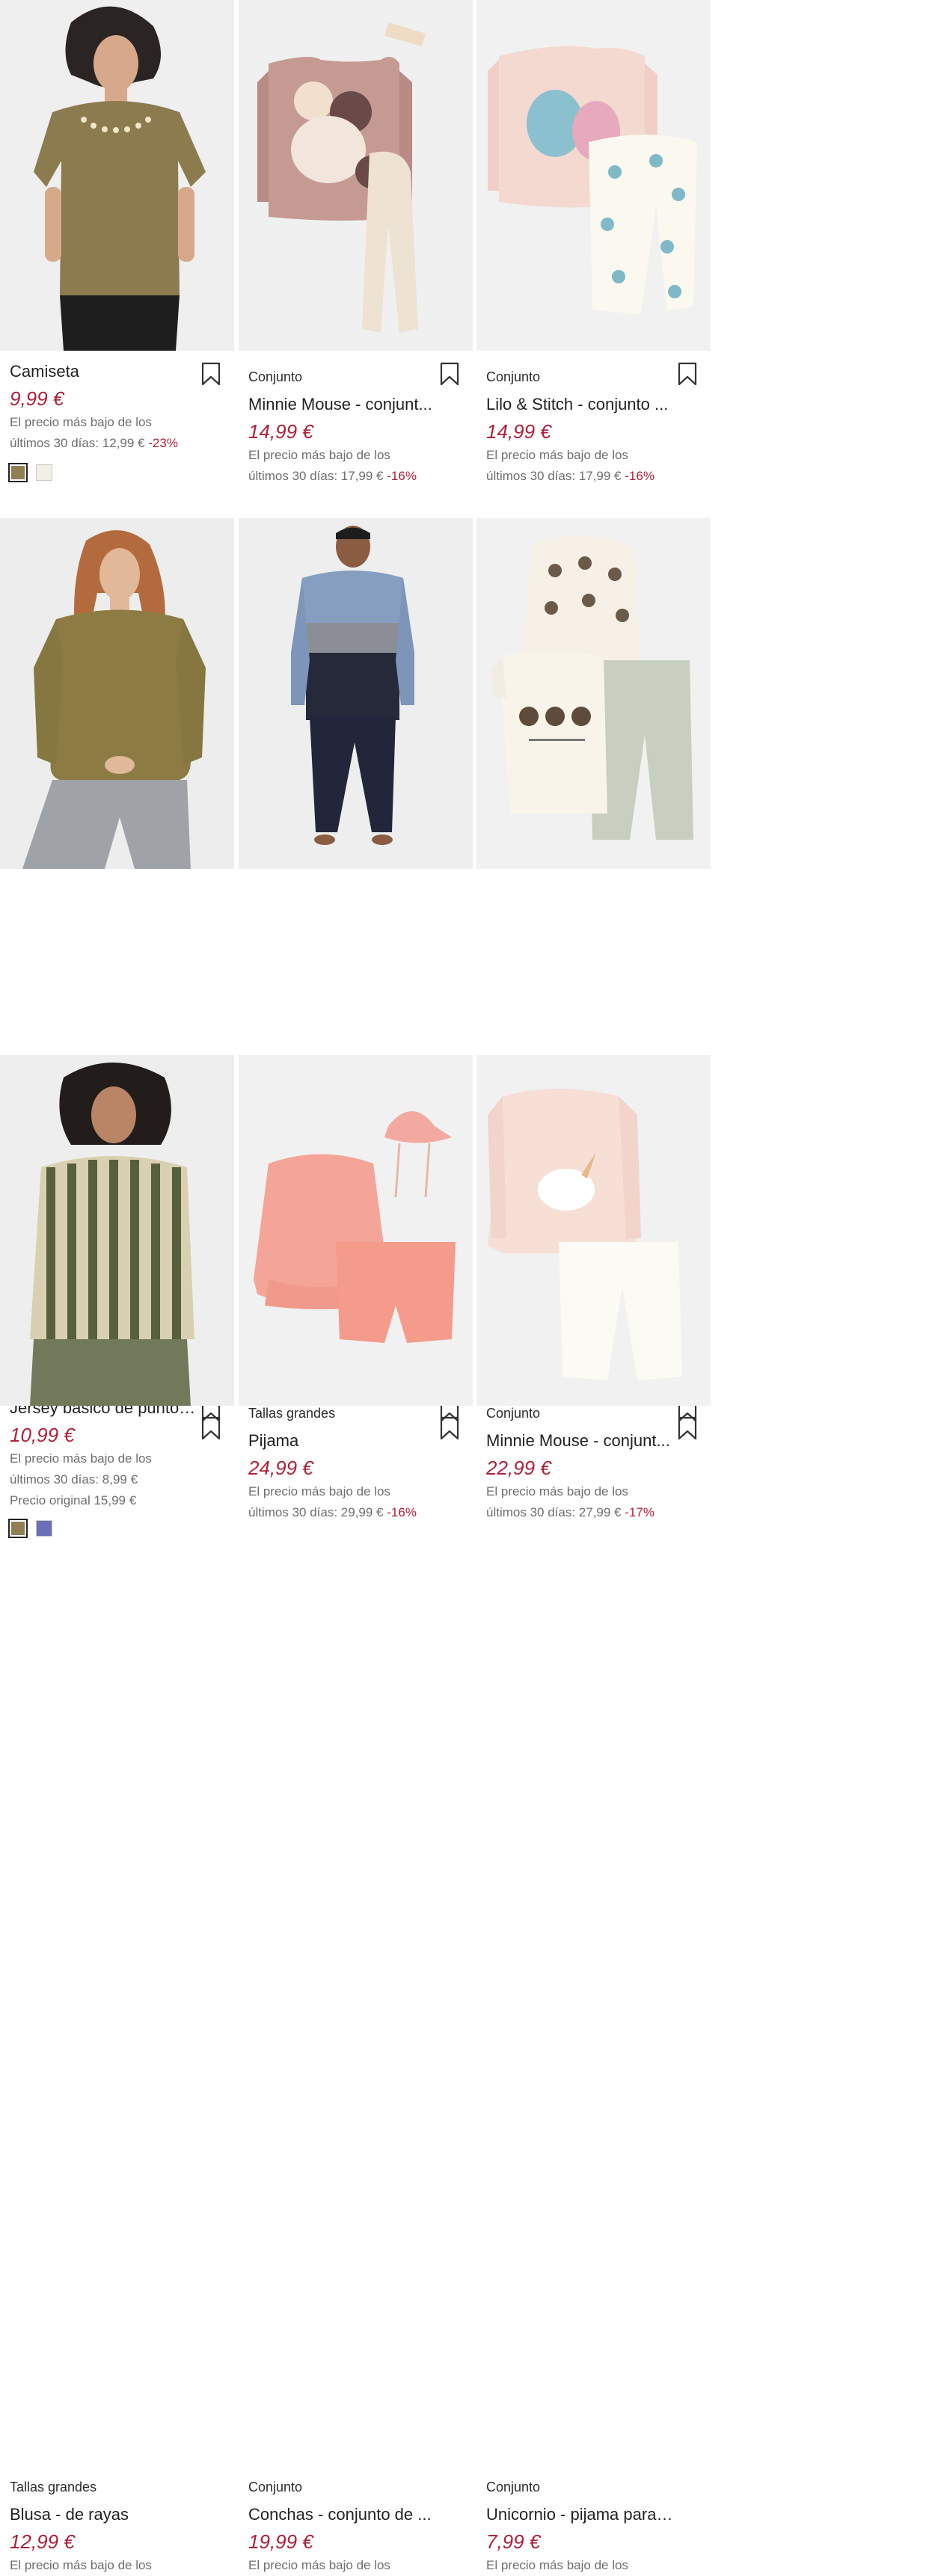  What do you see at coordinates (639, 1512) in the screenshot?
I see `discount-badge: -17%` at bounding box center [639, 1512].